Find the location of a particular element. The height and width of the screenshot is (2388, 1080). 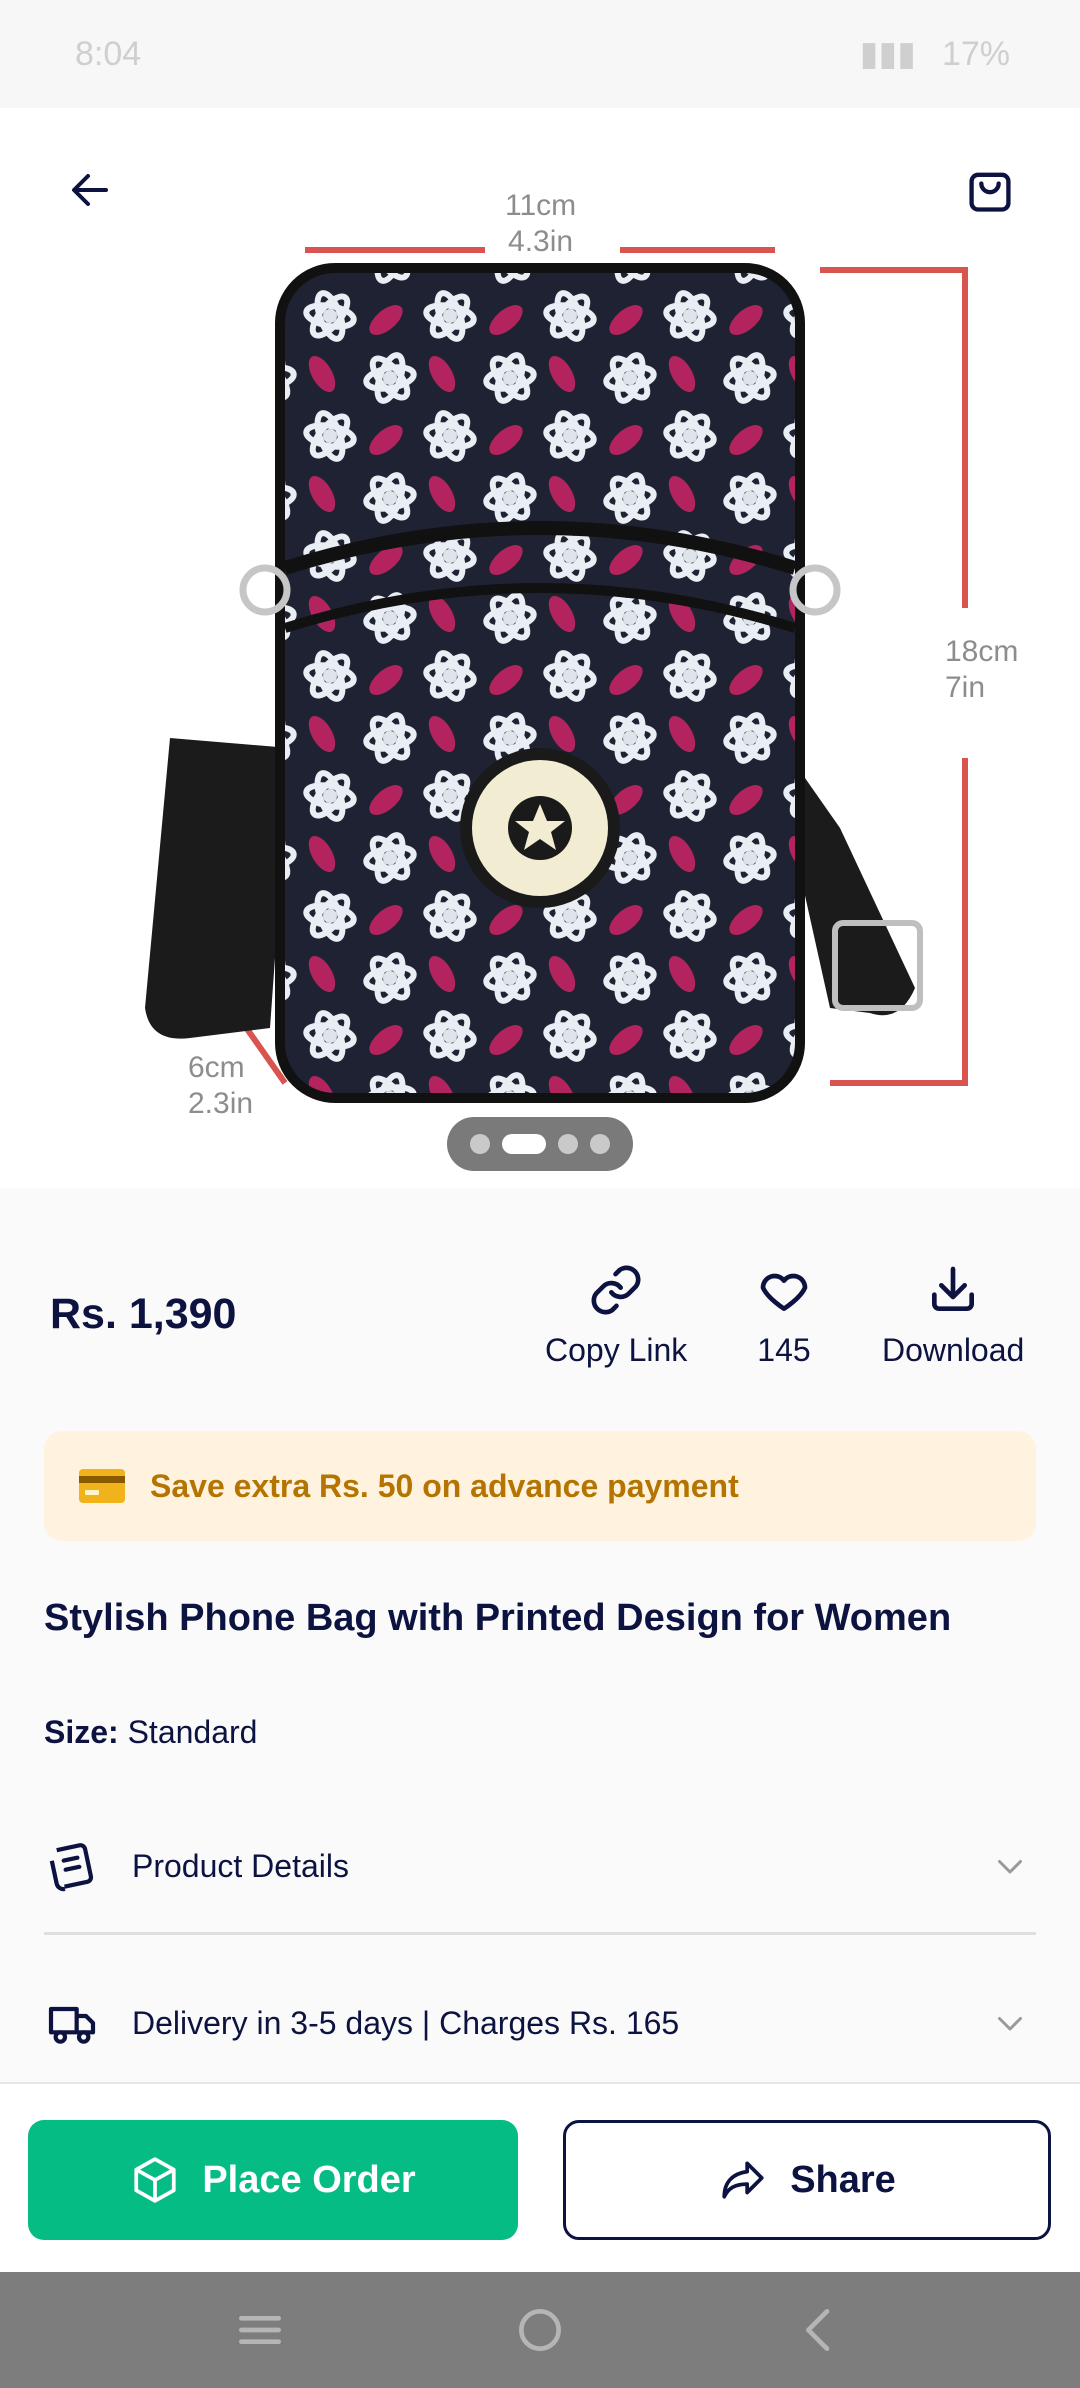

back-button is located at coordinates (90, 190).